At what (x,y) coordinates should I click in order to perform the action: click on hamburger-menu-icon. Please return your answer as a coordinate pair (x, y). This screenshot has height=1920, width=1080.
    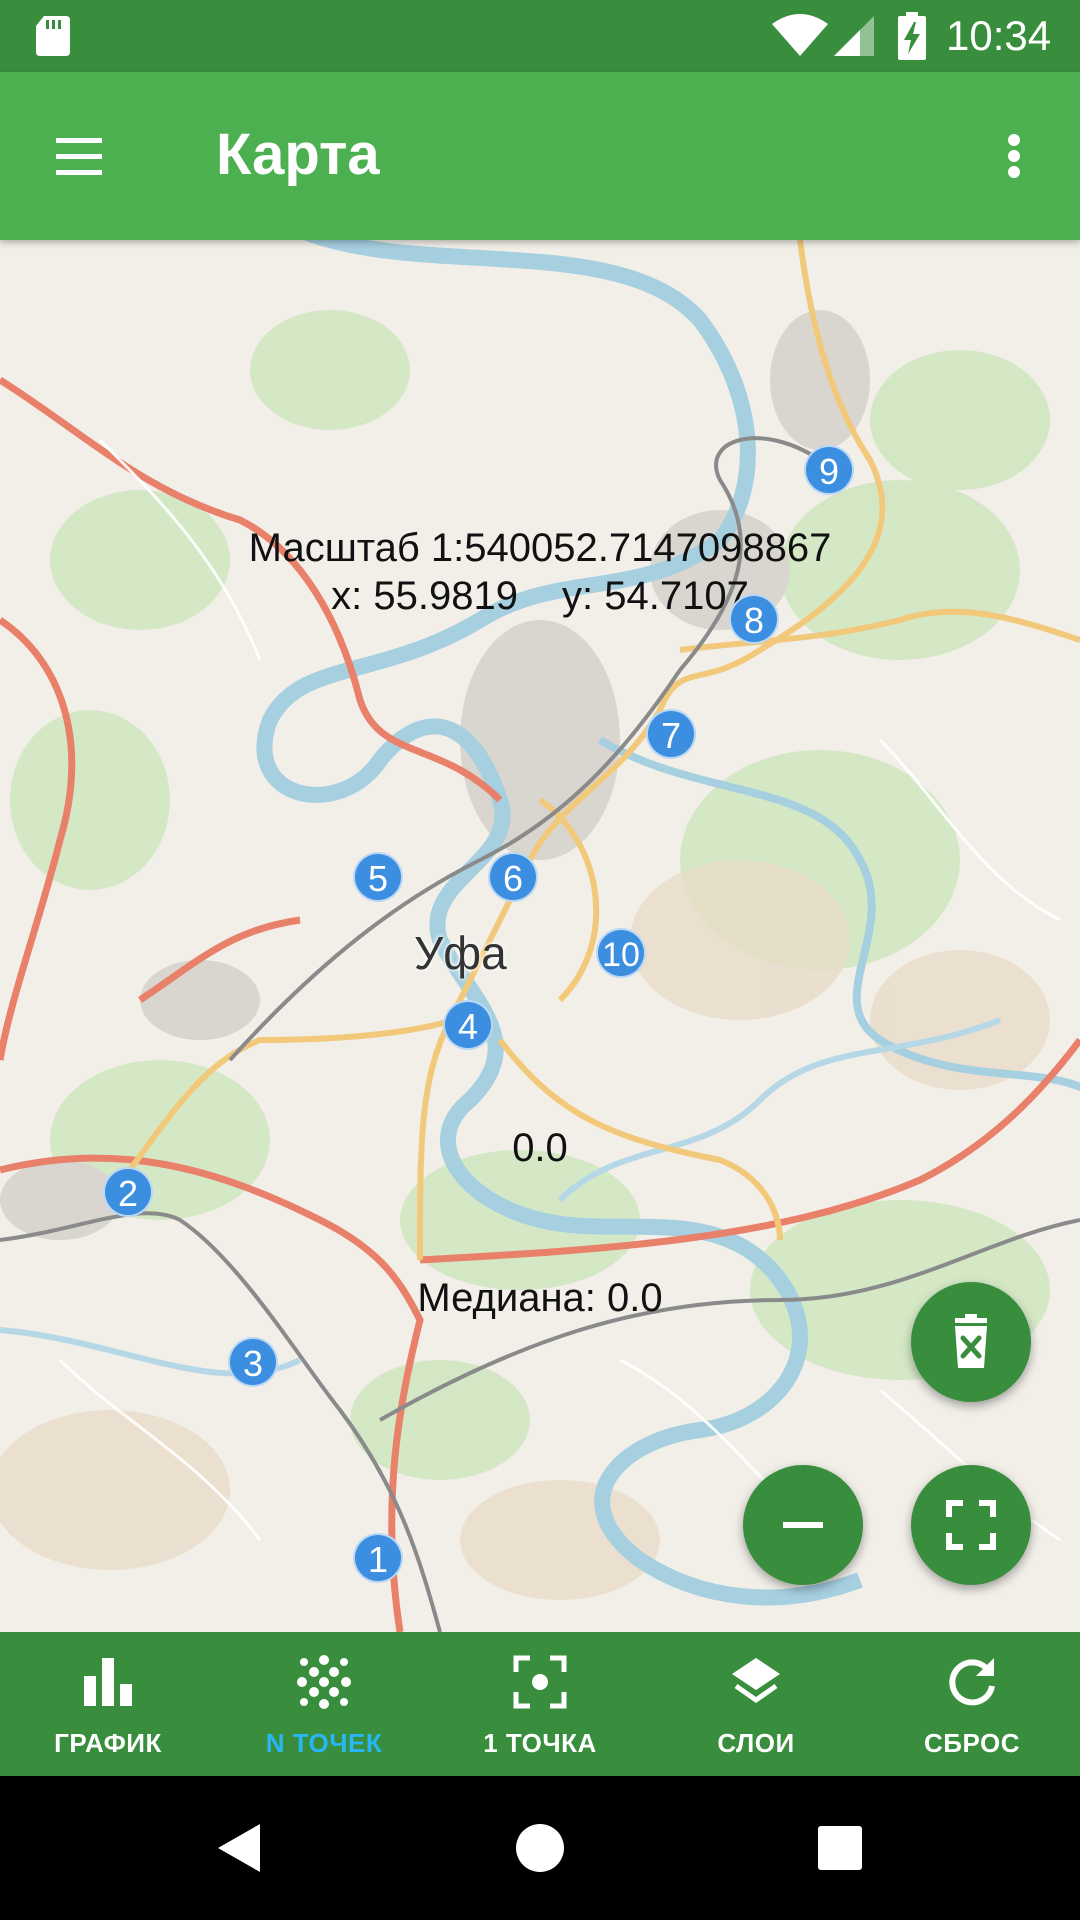
    Looking at the image, I should click on (79, 156).